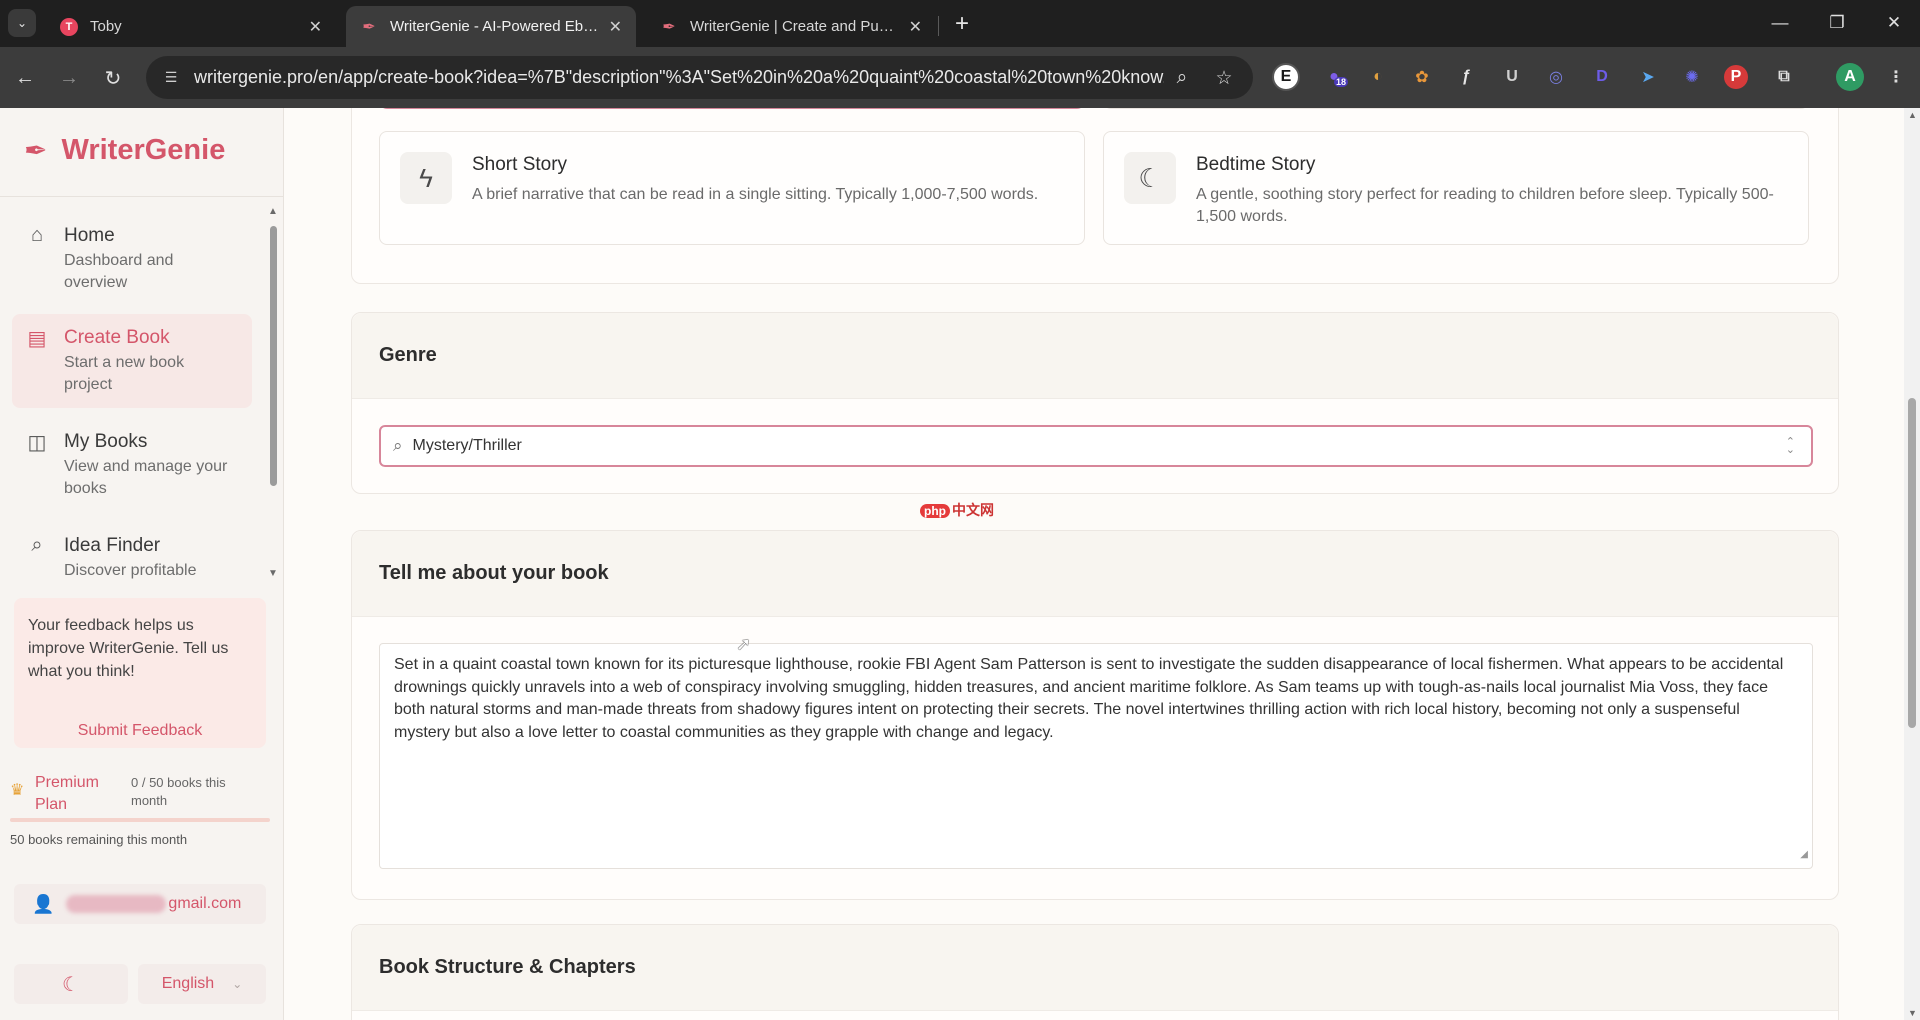 This screenshot has height=1020, width=1920. What do you see at coordinates (1182, 78) in the screenshot?
I see `zoom-icon: ⌕` at bounding box center [1182, 78].